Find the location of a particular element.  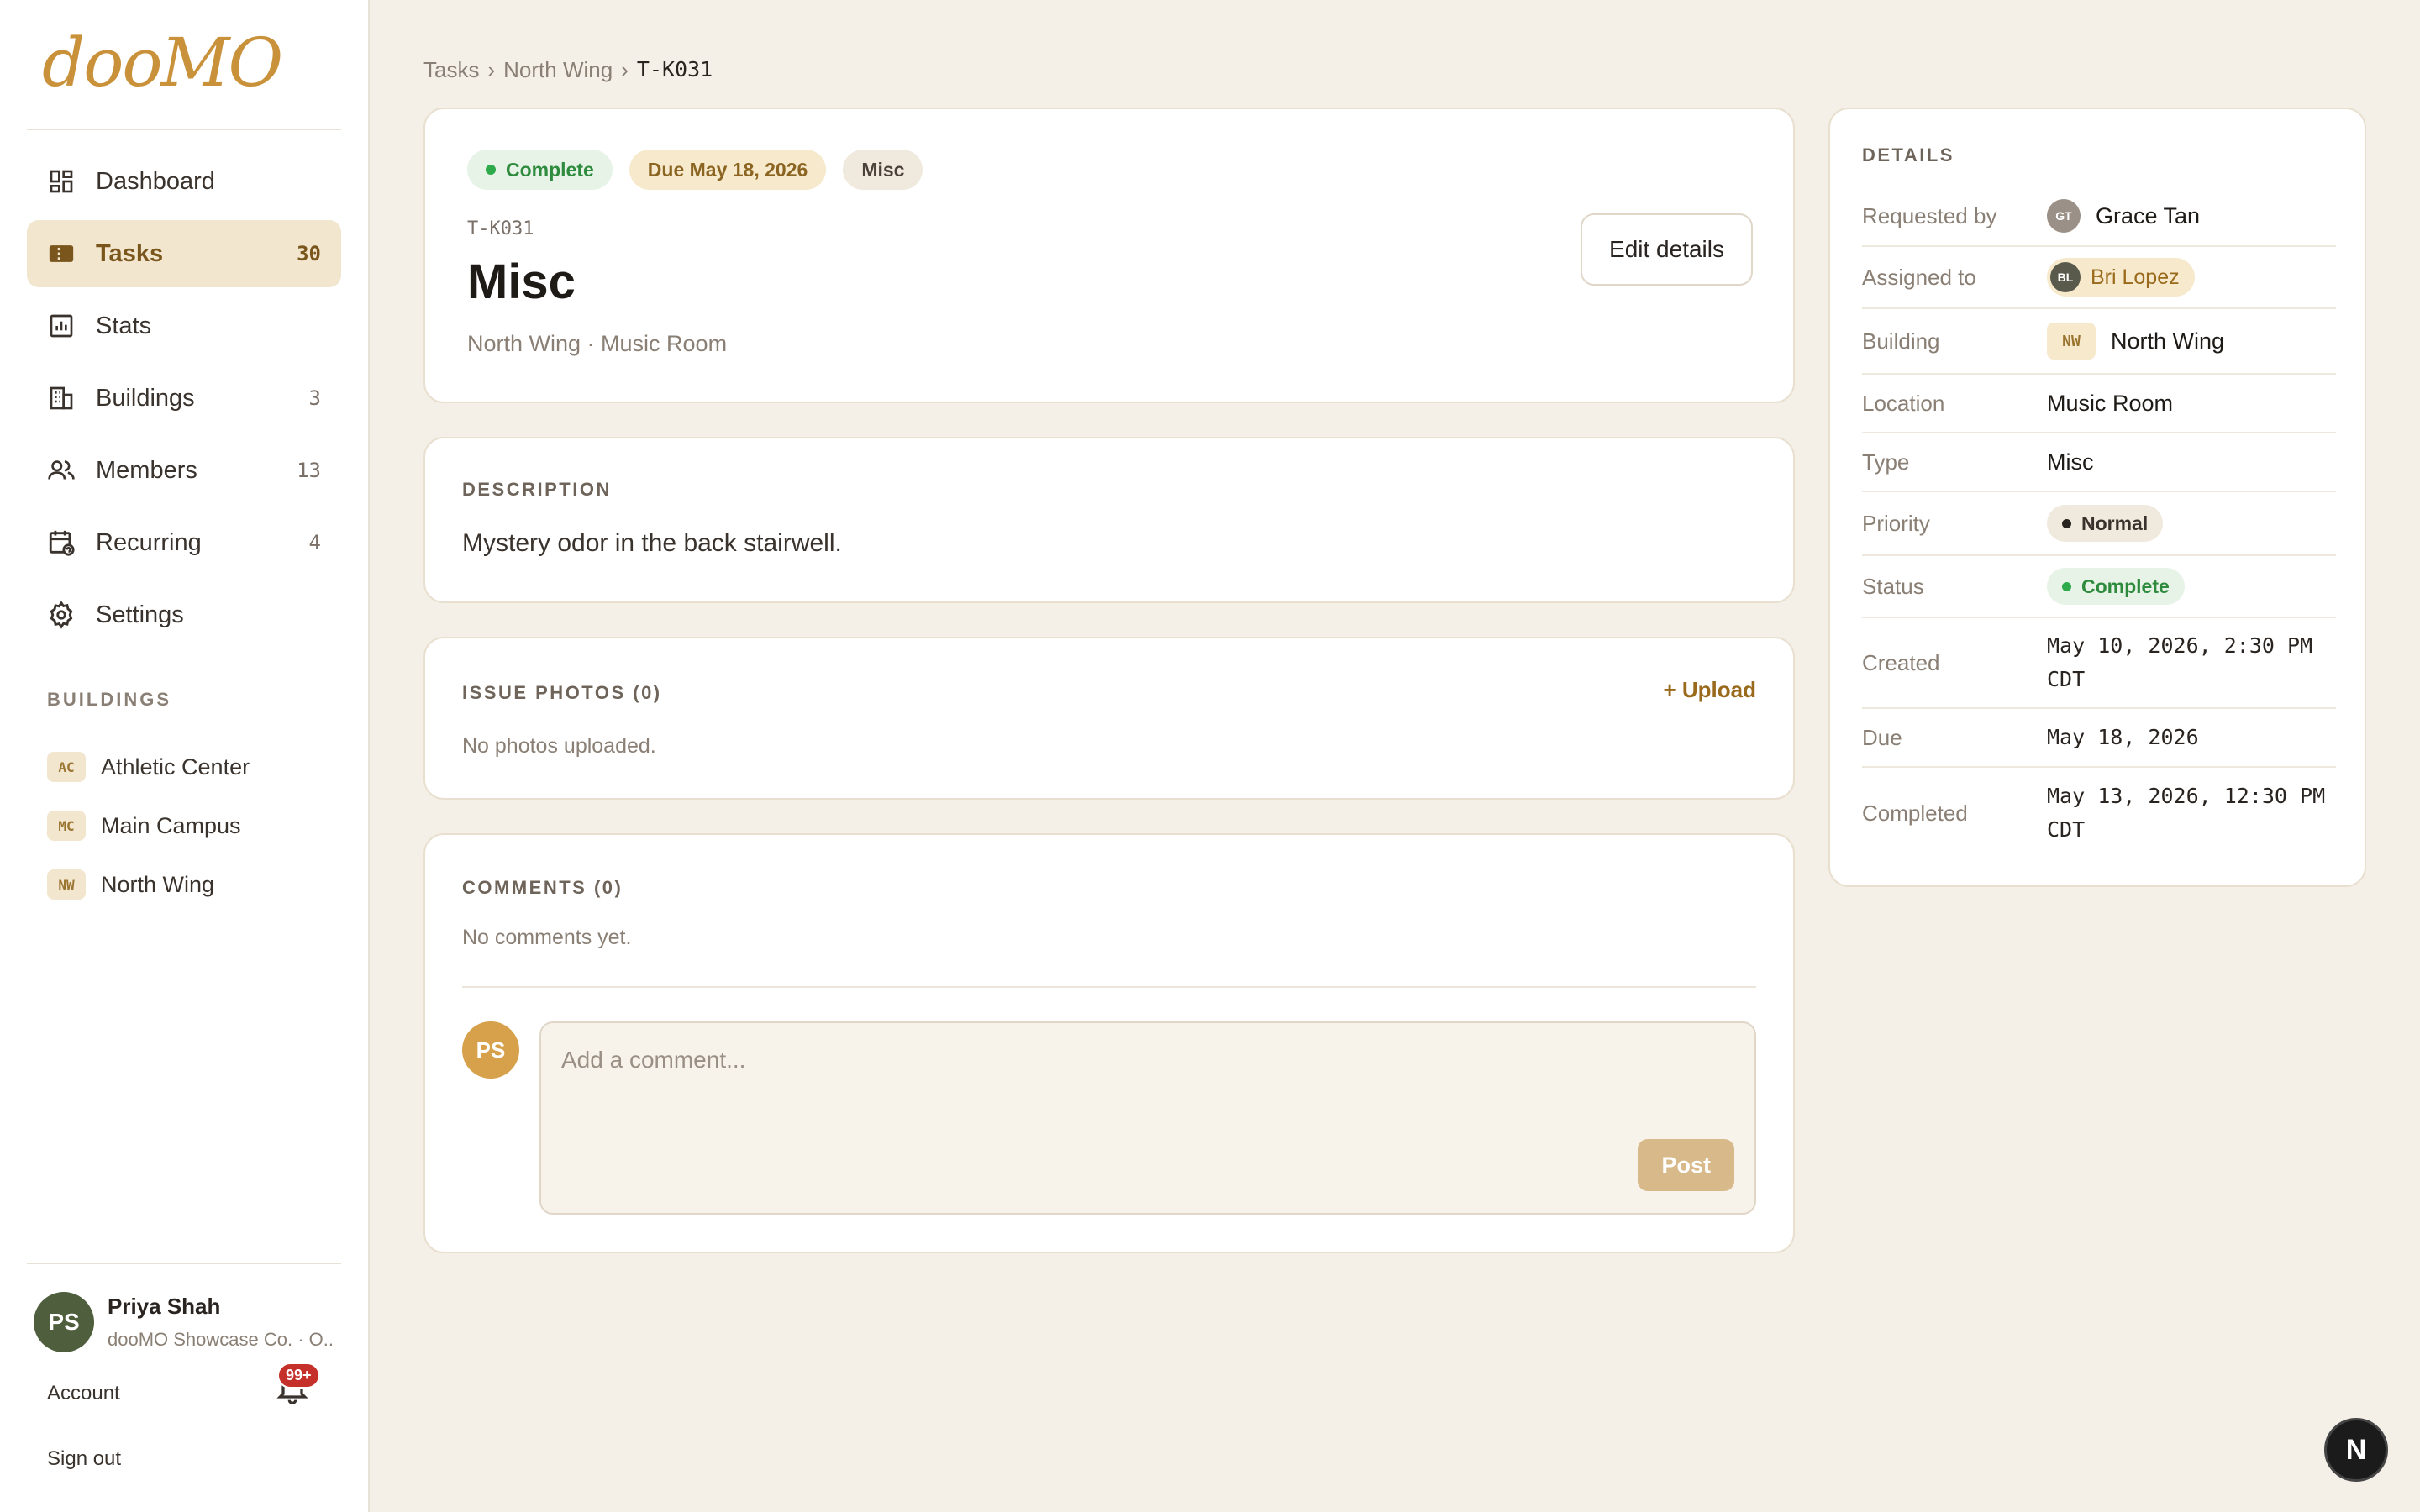

nav-label: Tasks is located at coordinates (130, 253).